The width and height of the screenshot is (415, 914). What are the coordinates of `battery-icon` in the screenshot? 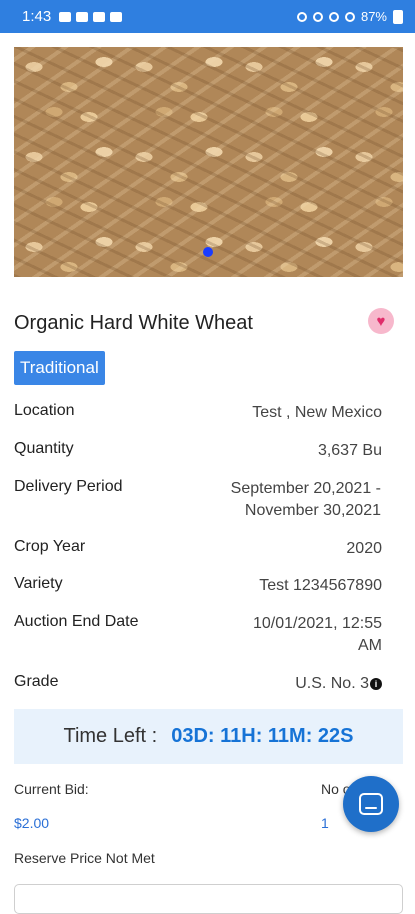 It's located at (398, 16).